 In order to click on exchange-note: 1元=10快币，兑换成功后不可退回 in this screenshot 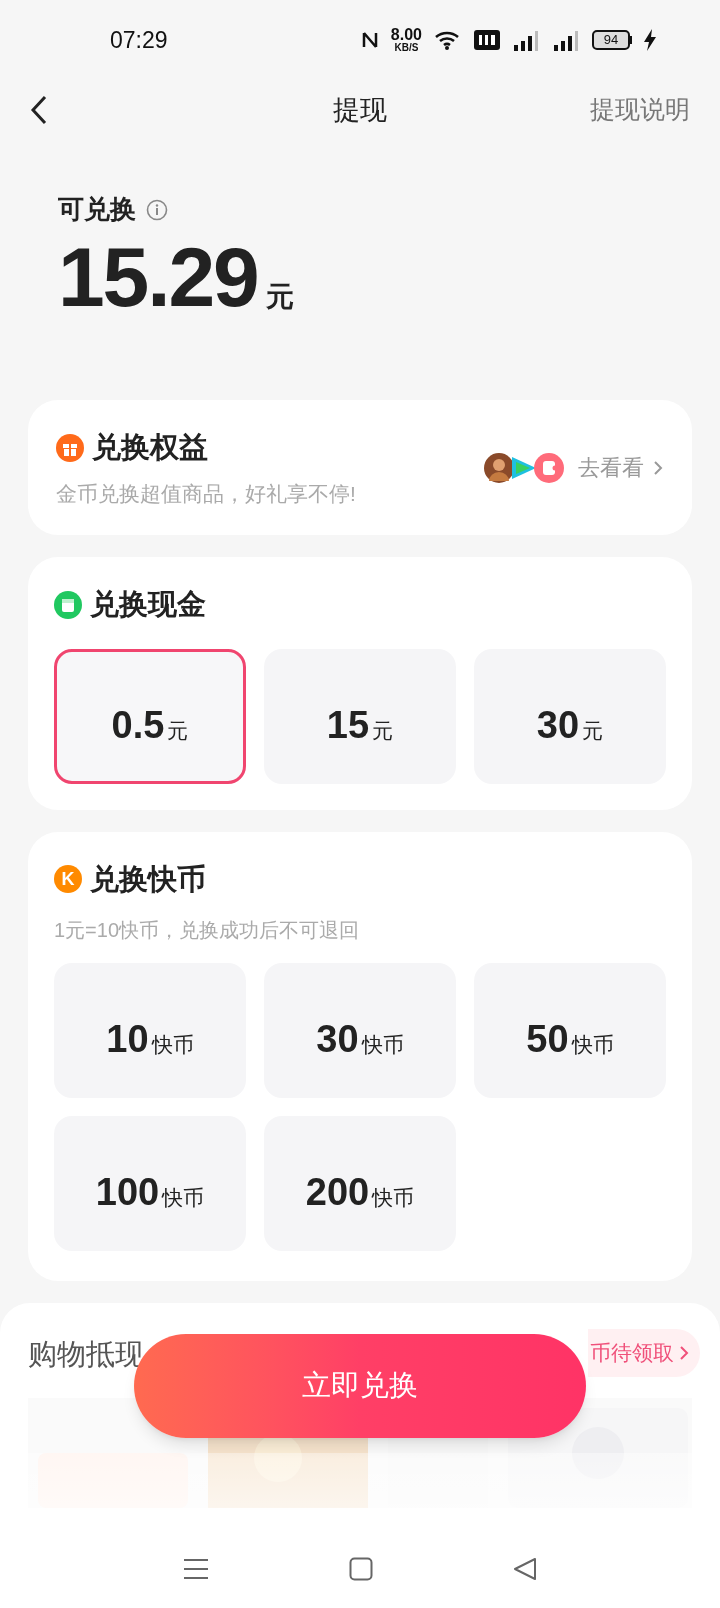, I will do `click(207, 930)`.